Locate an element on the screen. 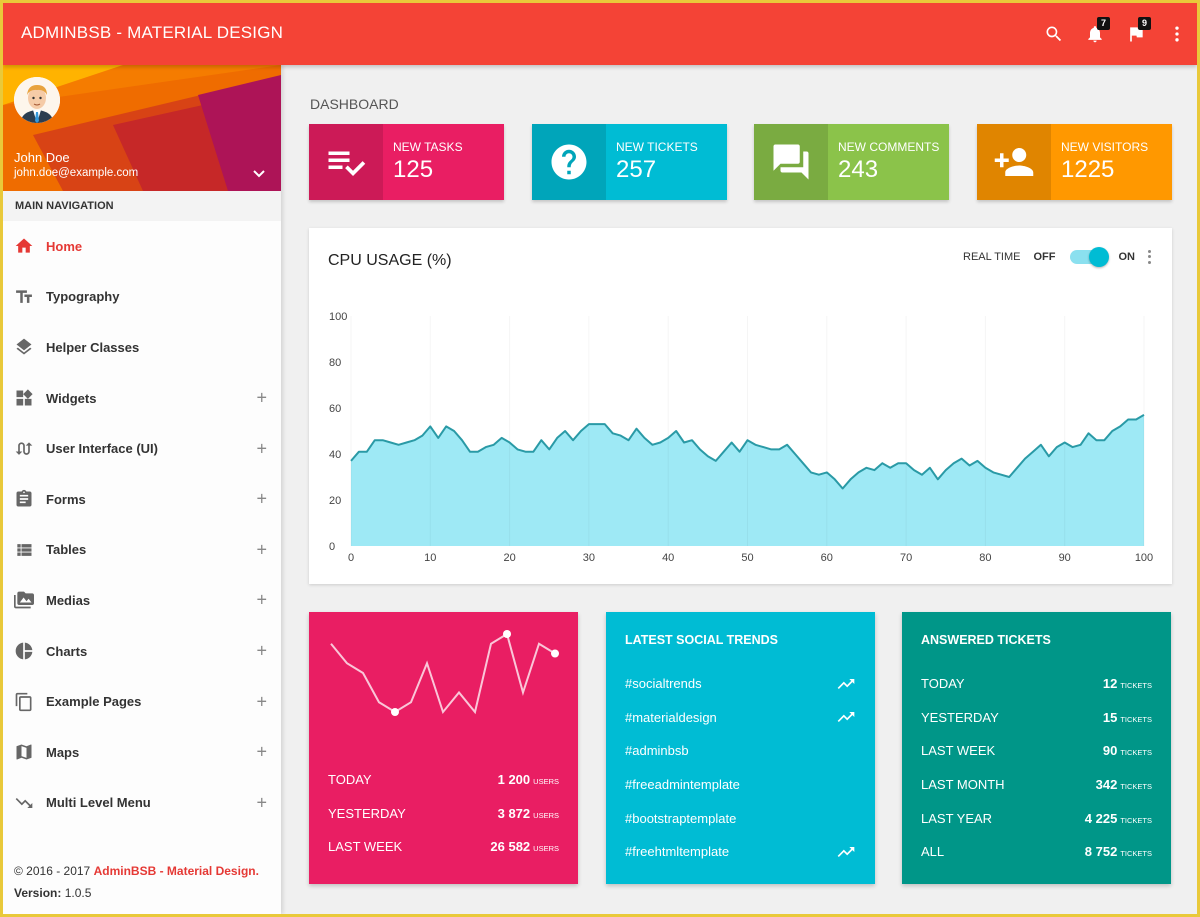  stat-row: TODAY 12 TICKETS is located at coordinates (1036, 684).